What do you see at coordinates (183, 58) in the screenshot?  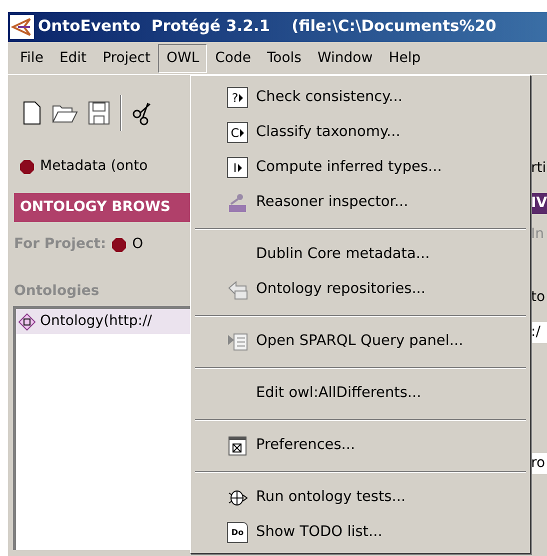 I see `menu-item: OWL` at bounding box center [183, 58].